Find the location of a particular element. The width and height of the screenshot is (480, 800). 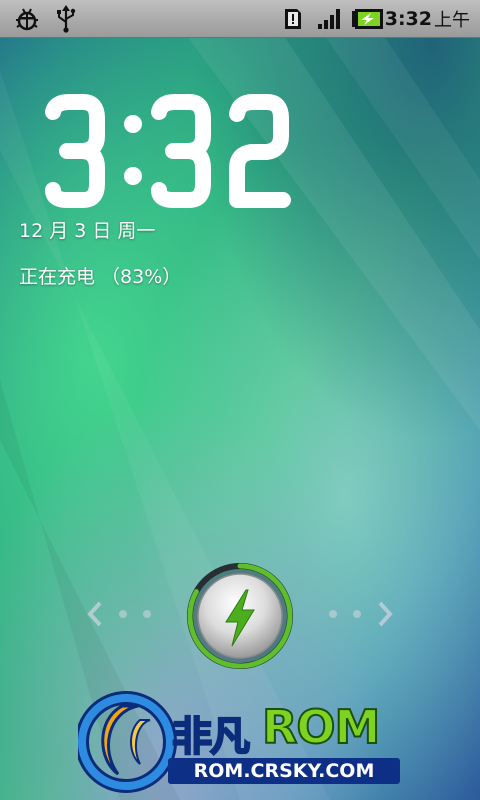

watermark-url: ROM.CRSKY.COM is located at coordinates (284, 771).